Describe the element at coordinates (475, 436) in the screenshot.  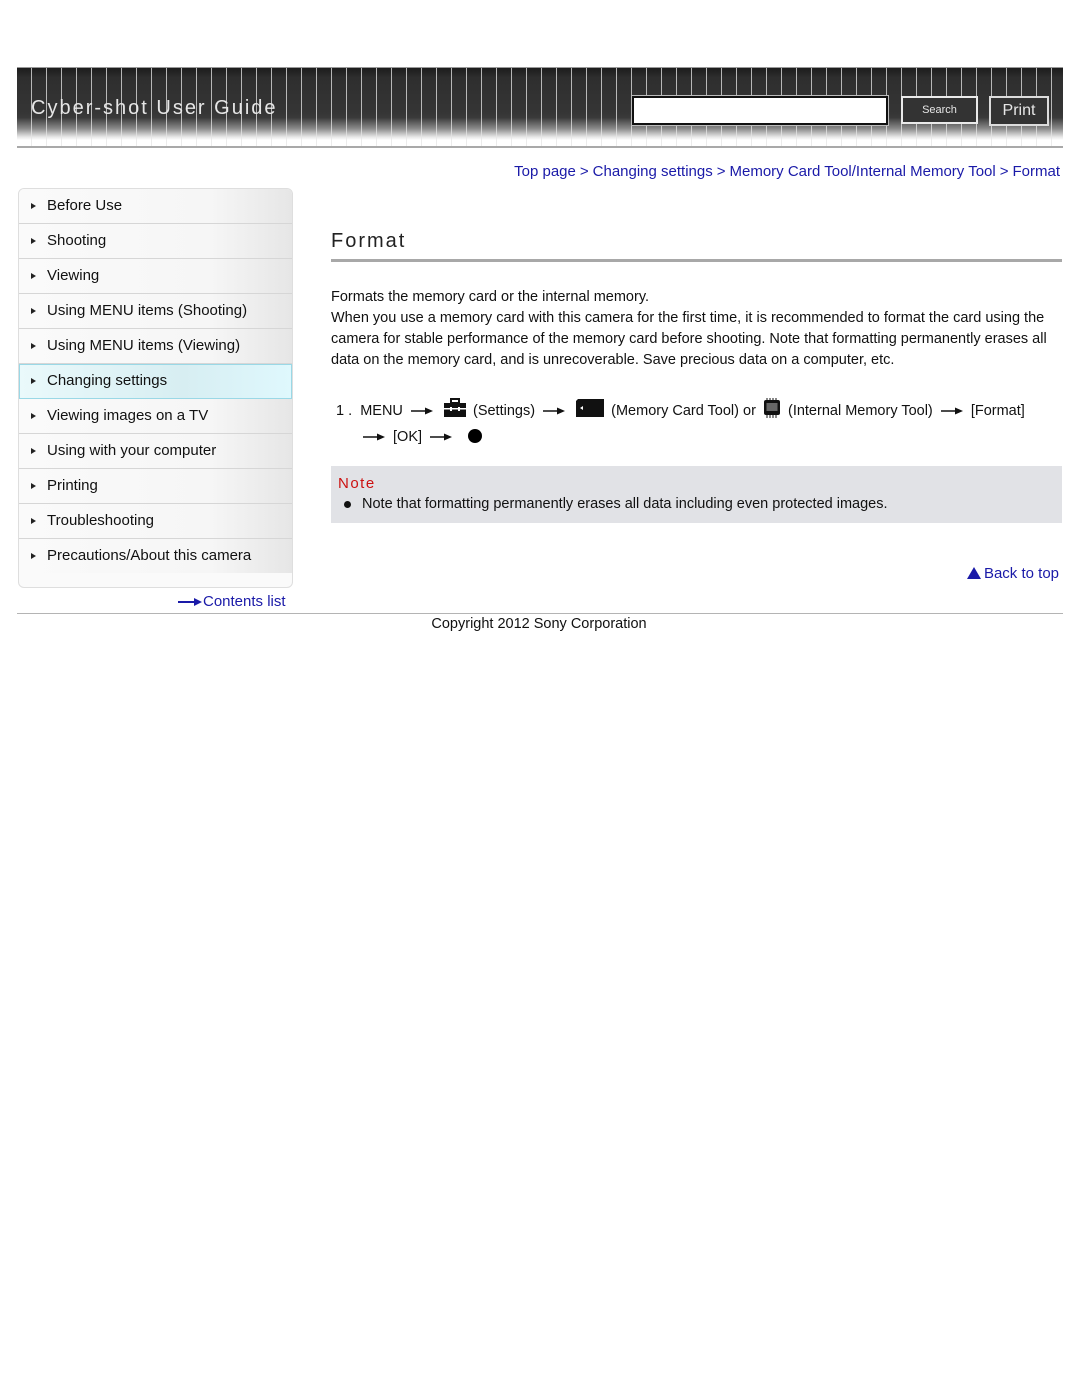
I see `center-button-dot-icon` at that location.